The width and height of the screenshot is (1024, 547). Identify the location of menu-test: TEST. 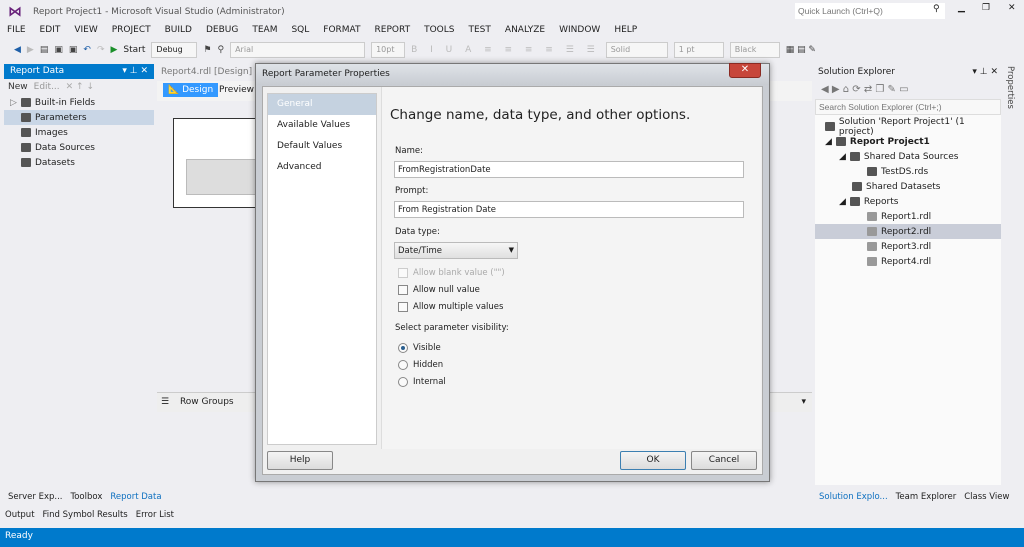
(480, 30).